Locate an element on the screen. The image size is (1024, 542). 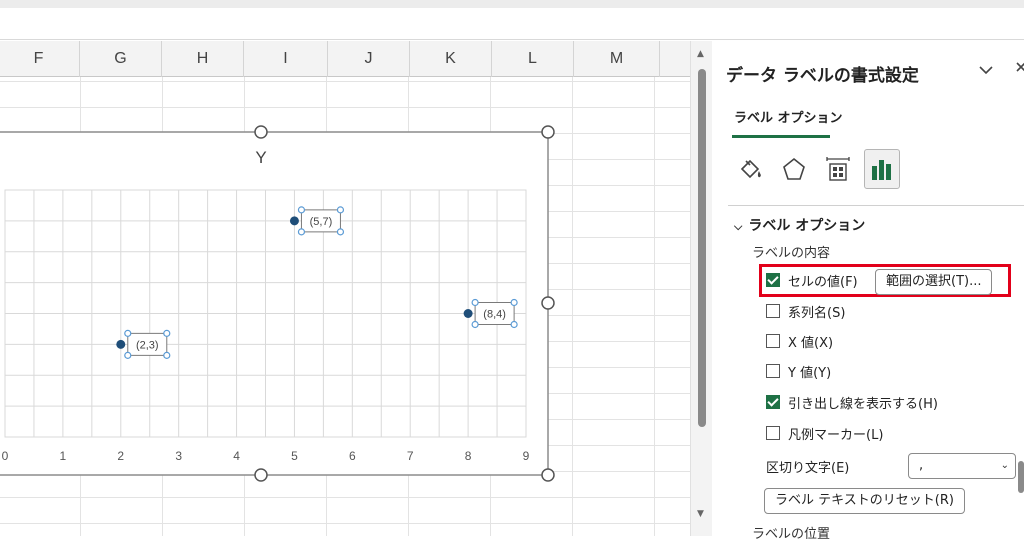
label-position-heading: ラベルの位置 is located at coordinates (791, 534).